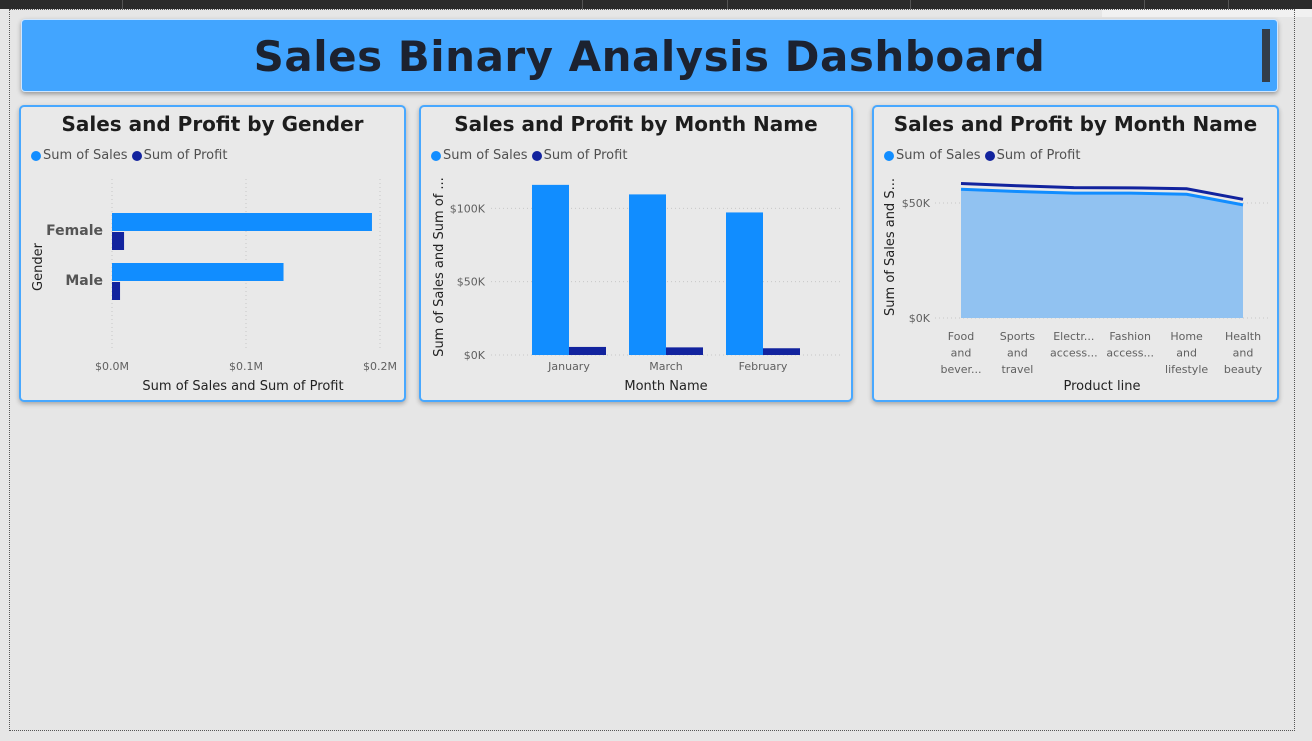 Image resolution: width=1312 pixels, height=741 pixels. Describe the element at coordinates (1186, 353) in the screenshot. I see `x-tick-label: Home and lifestyle` at that location.